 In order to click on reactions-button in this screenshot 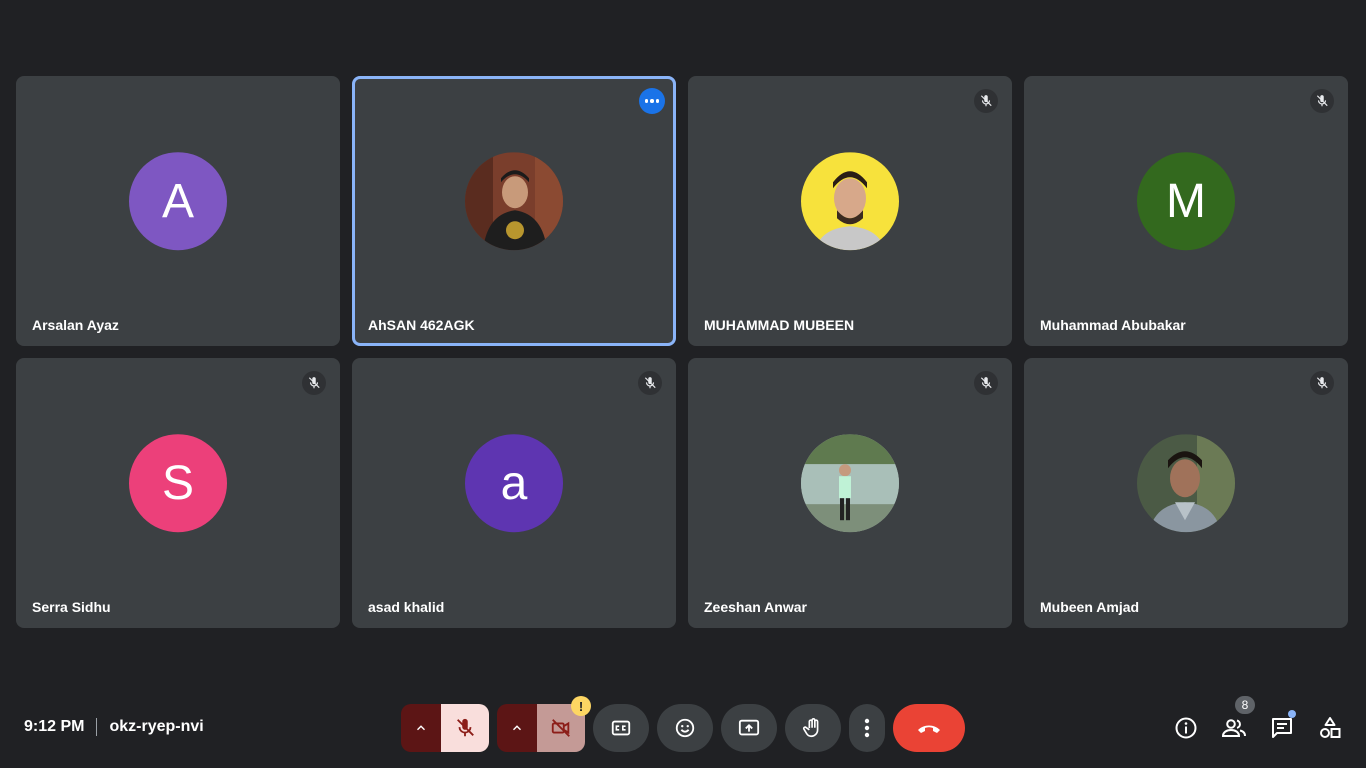, I will do `click(685, 728)`.